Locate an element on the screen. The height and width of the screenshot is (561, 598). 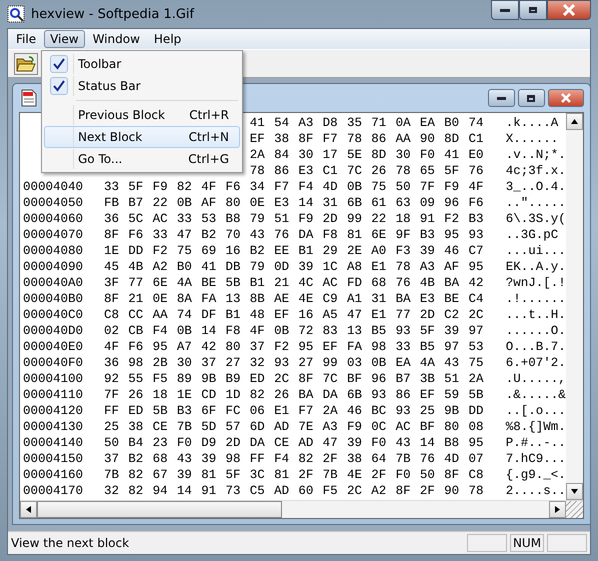
hex-byte: 84 is located at coordinates (282, 155).